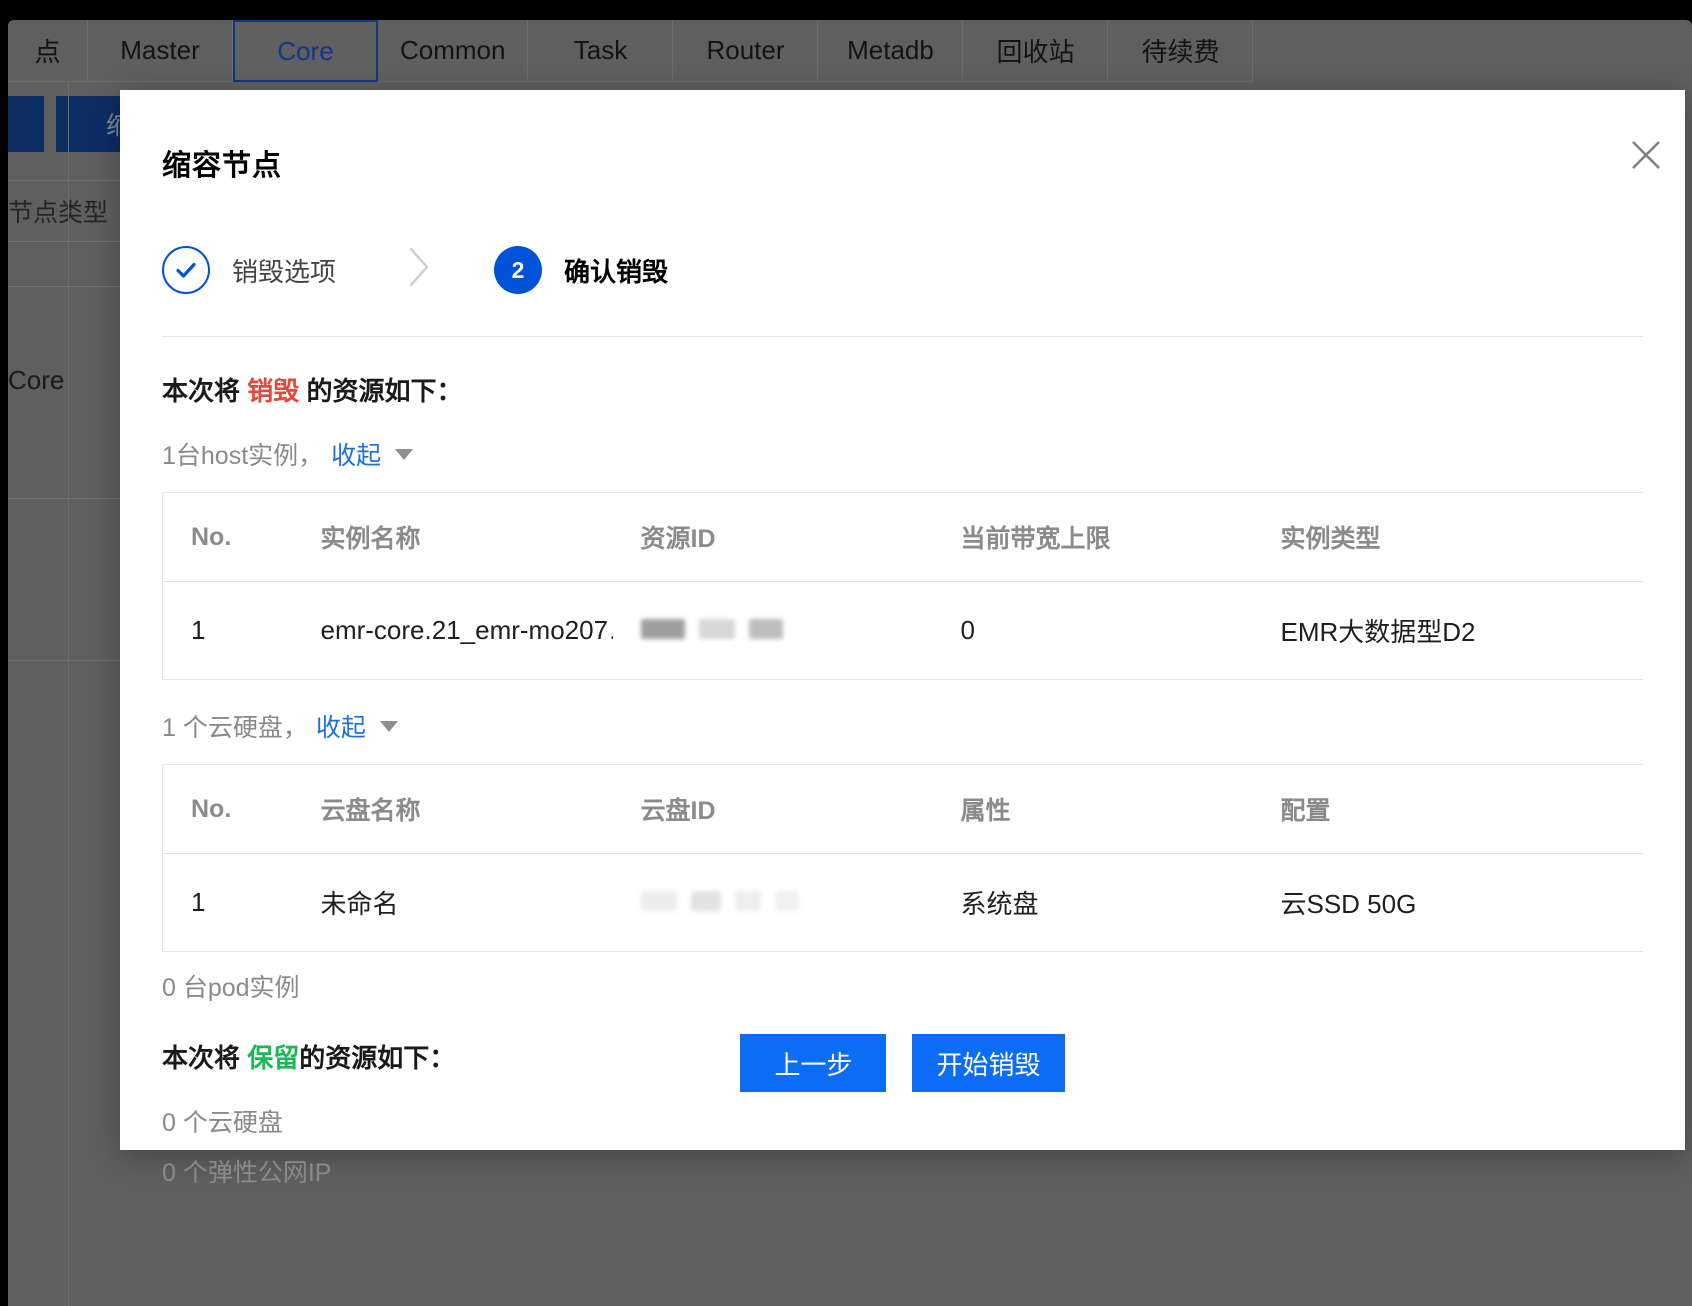 The image size is (1692, 1306). What do you see at coordinates (452, 537) in the screenshot?
I see `col-header-instance-name: 实例名称` at bounding box center [452, 537].